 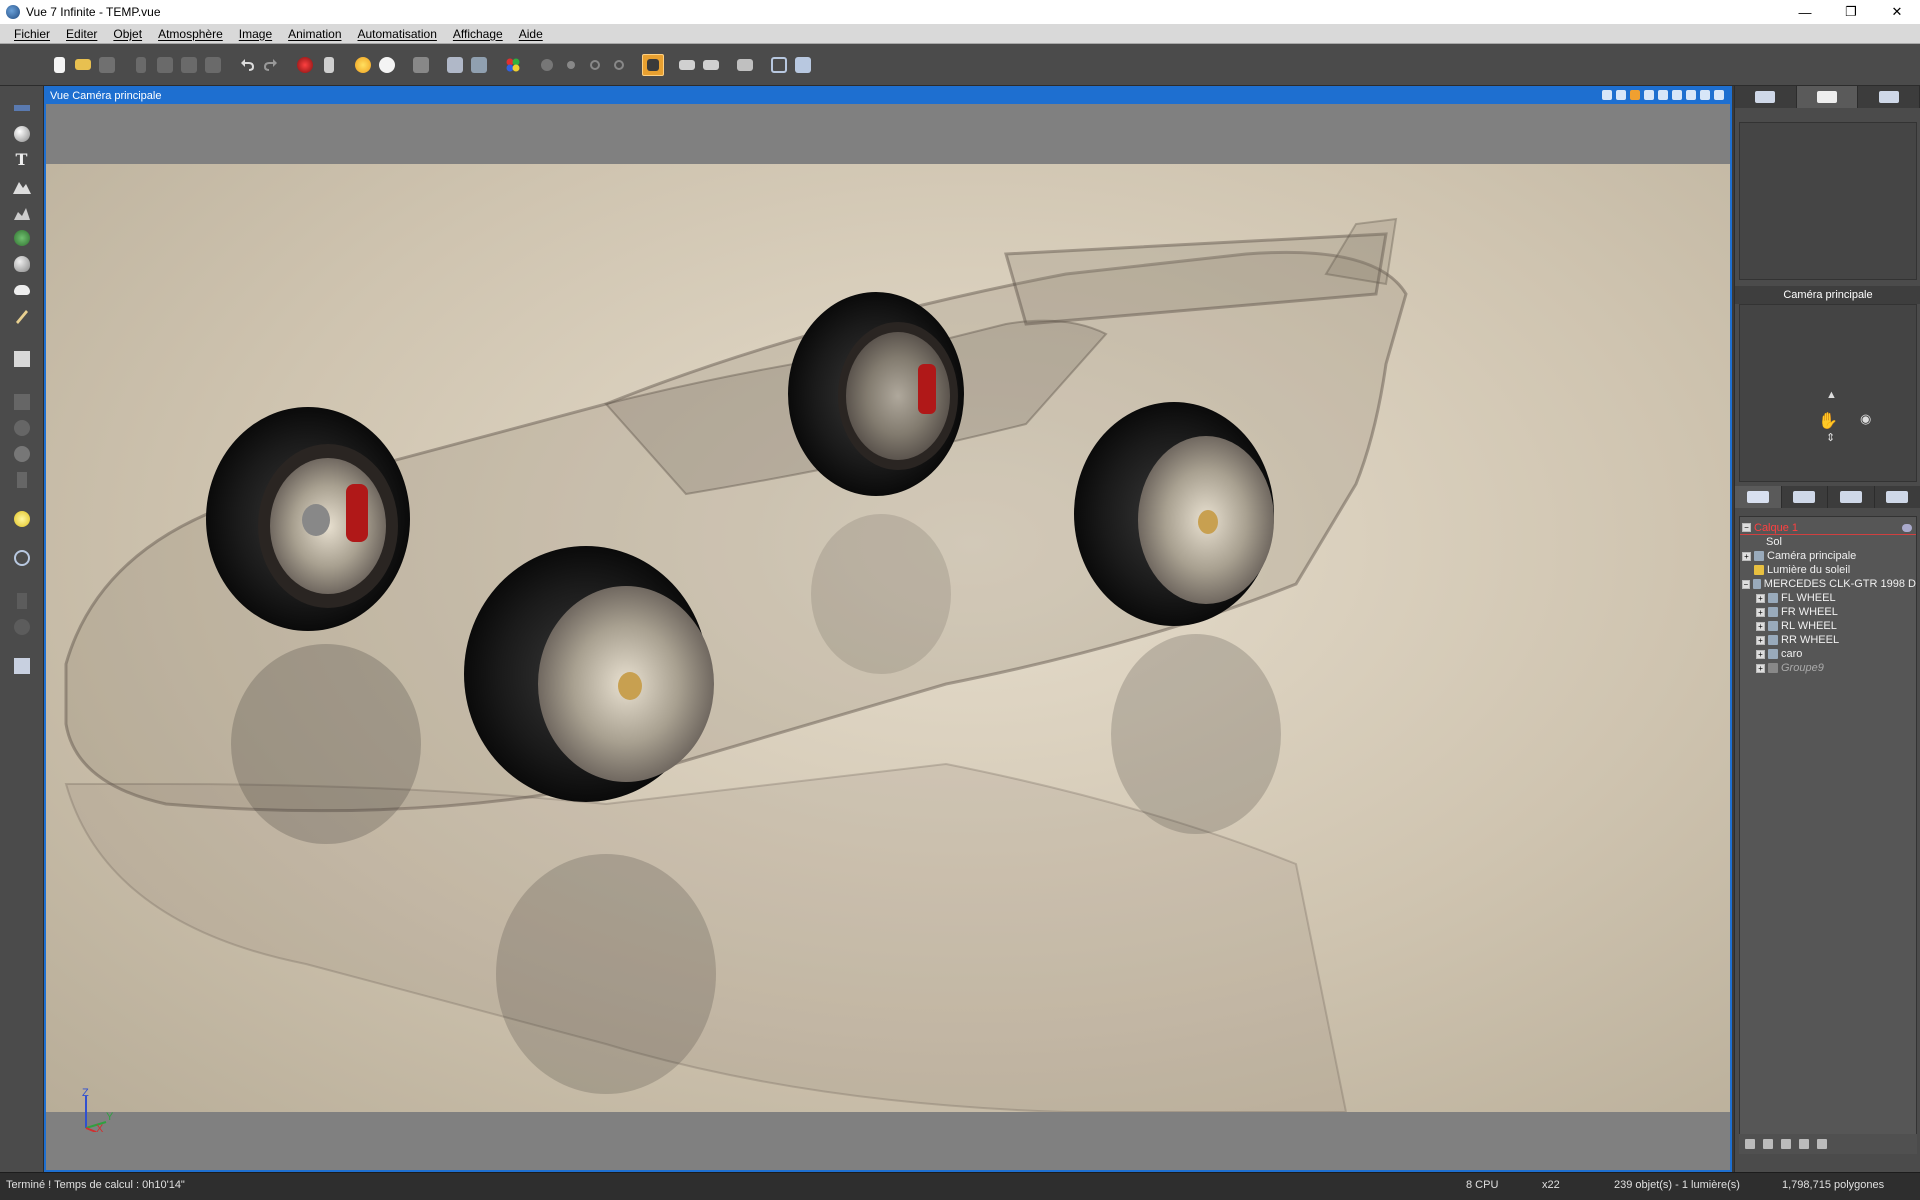 What do you see at coordinates (1828, 598) in the screenshot?
I see `tree-item-fl-wheel: + FL WHEEL` at bounding box center [1828, 598].